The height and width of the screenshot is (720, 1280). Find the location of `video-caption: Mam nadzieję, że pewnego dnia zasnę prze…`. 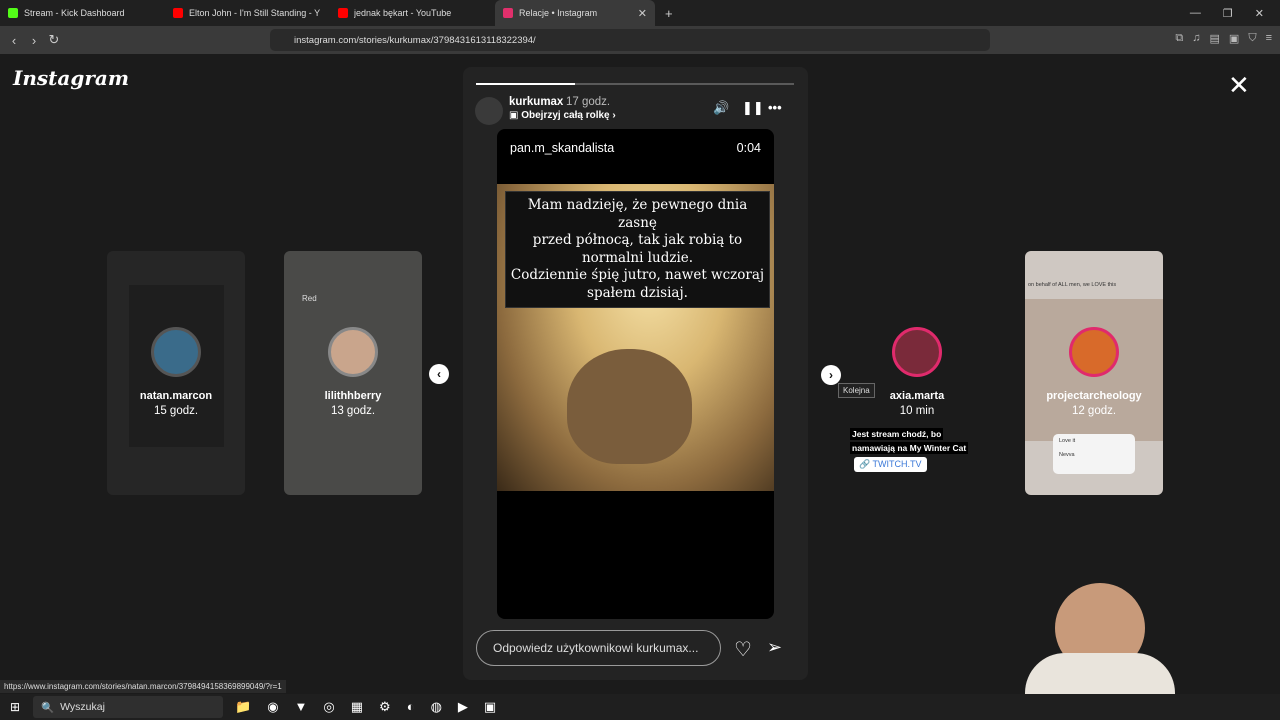

video-caption: Mam nadzieję, że pewnego dnia zasnę prze… is located at coordinates (637, 249).